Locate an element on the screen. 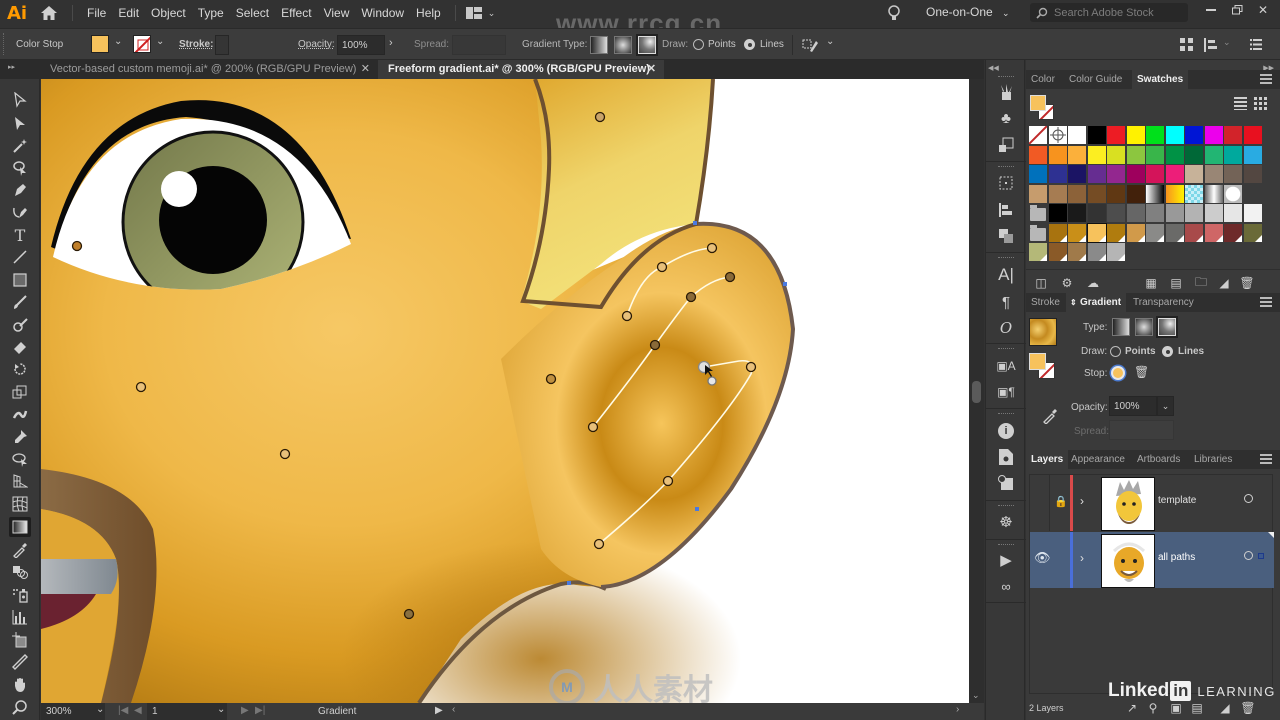 The width and height of the screenshot is (1280, 720). opacity-expand-chevron-icon: › is located at coordinates (391, 43).